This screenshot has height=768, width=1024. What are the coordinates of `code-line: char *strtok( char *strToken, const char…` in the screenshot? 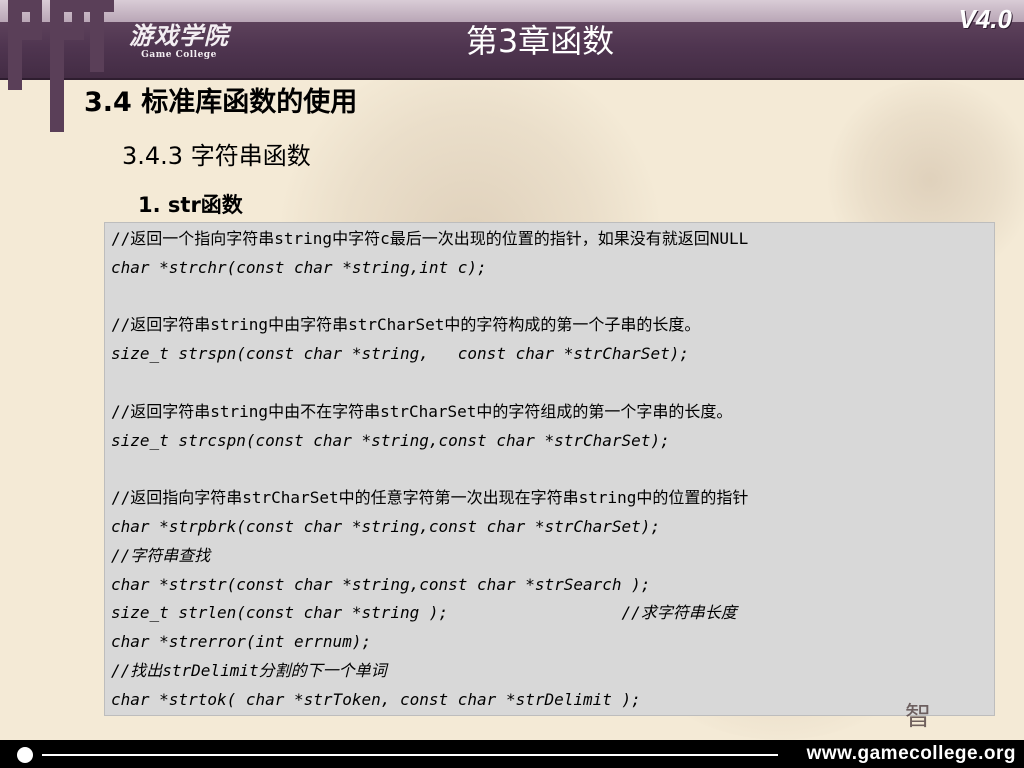 It's located at (376, 699).